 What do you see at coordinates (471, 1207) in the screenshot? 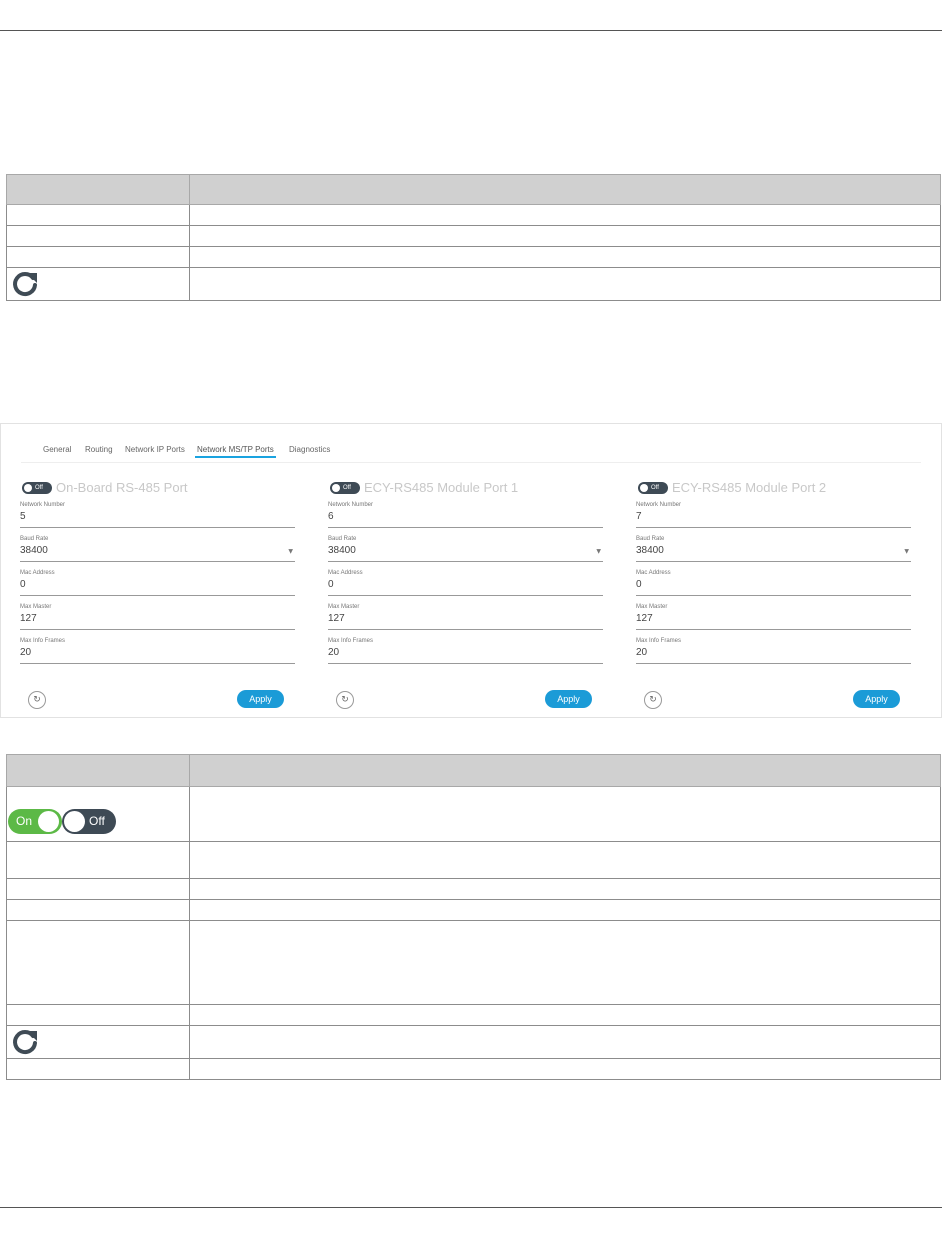
I see `bottom-rule` at bounding box center [471, 1207].